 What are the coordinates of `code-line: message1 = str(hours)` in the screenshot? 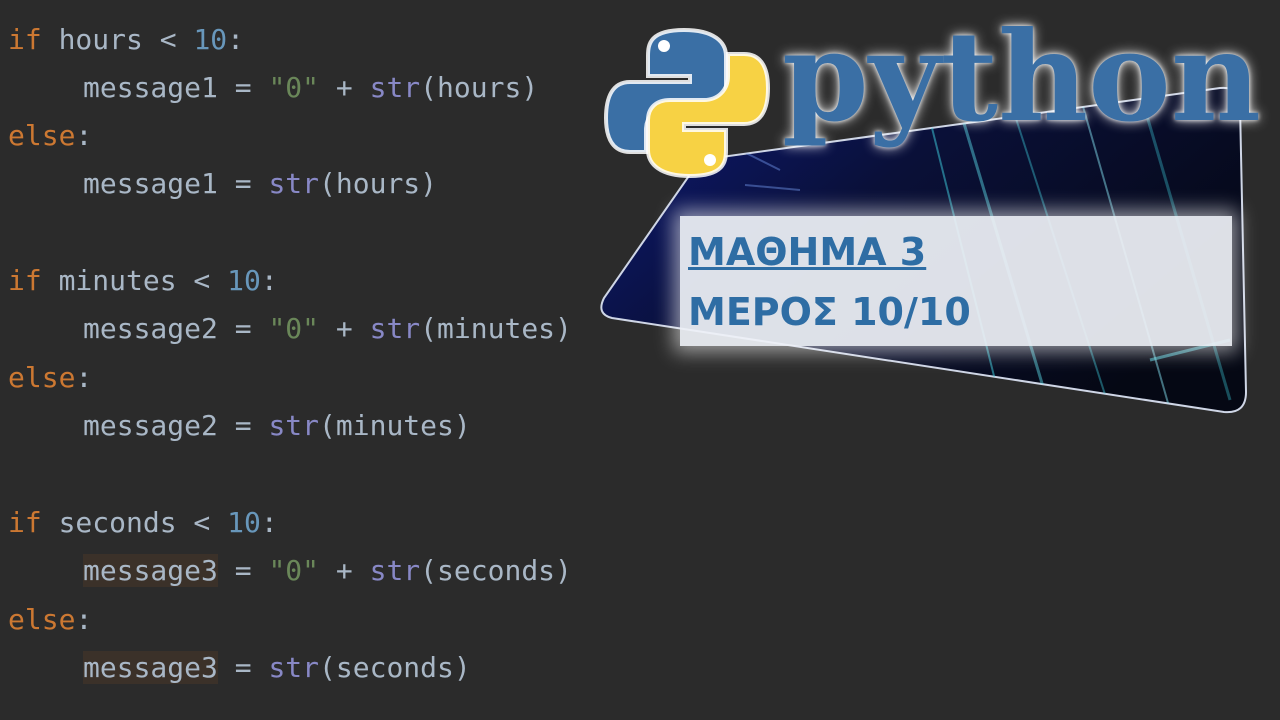 It's located at (222, 184).